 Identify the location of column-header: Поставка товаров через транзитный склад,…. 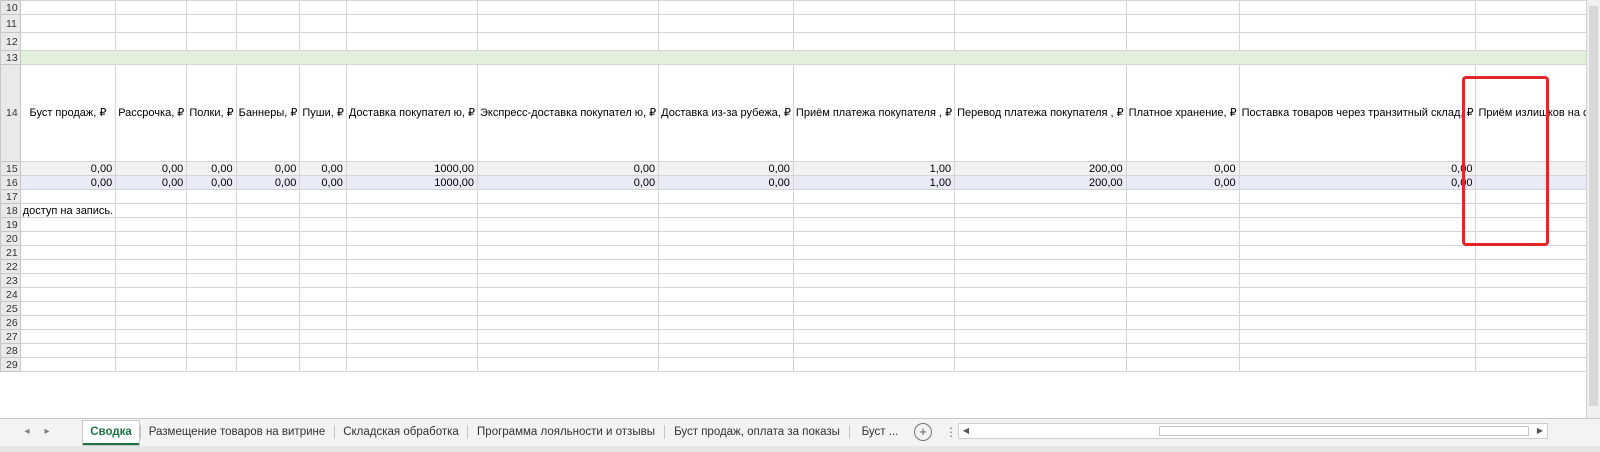
(1357, 113).